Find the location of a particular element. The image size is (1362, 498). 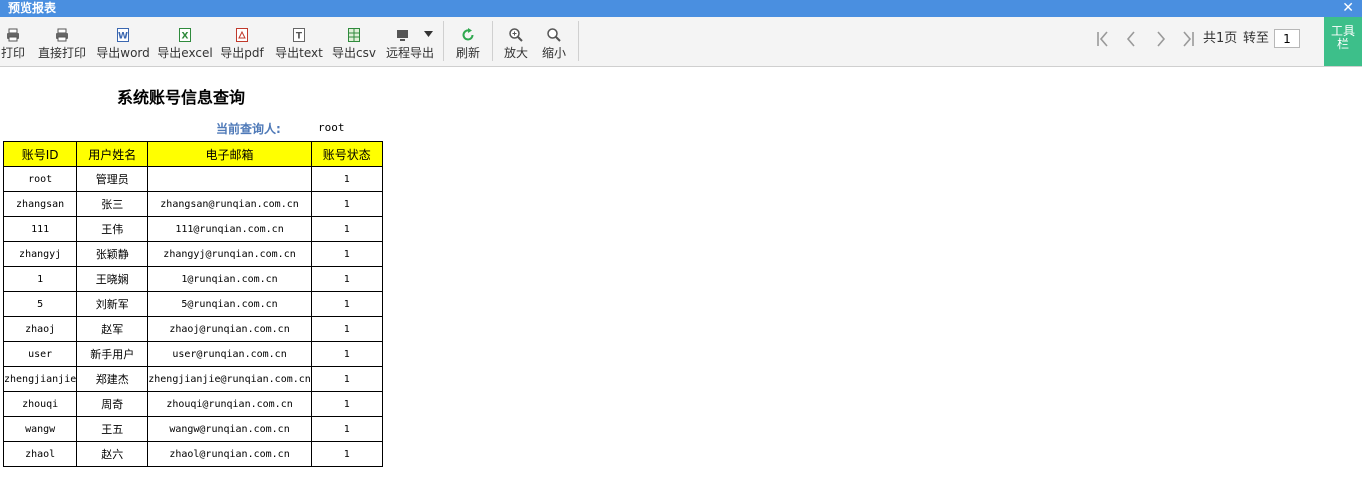

export-word-button: W 导出word is located at coordinates (123, 41).